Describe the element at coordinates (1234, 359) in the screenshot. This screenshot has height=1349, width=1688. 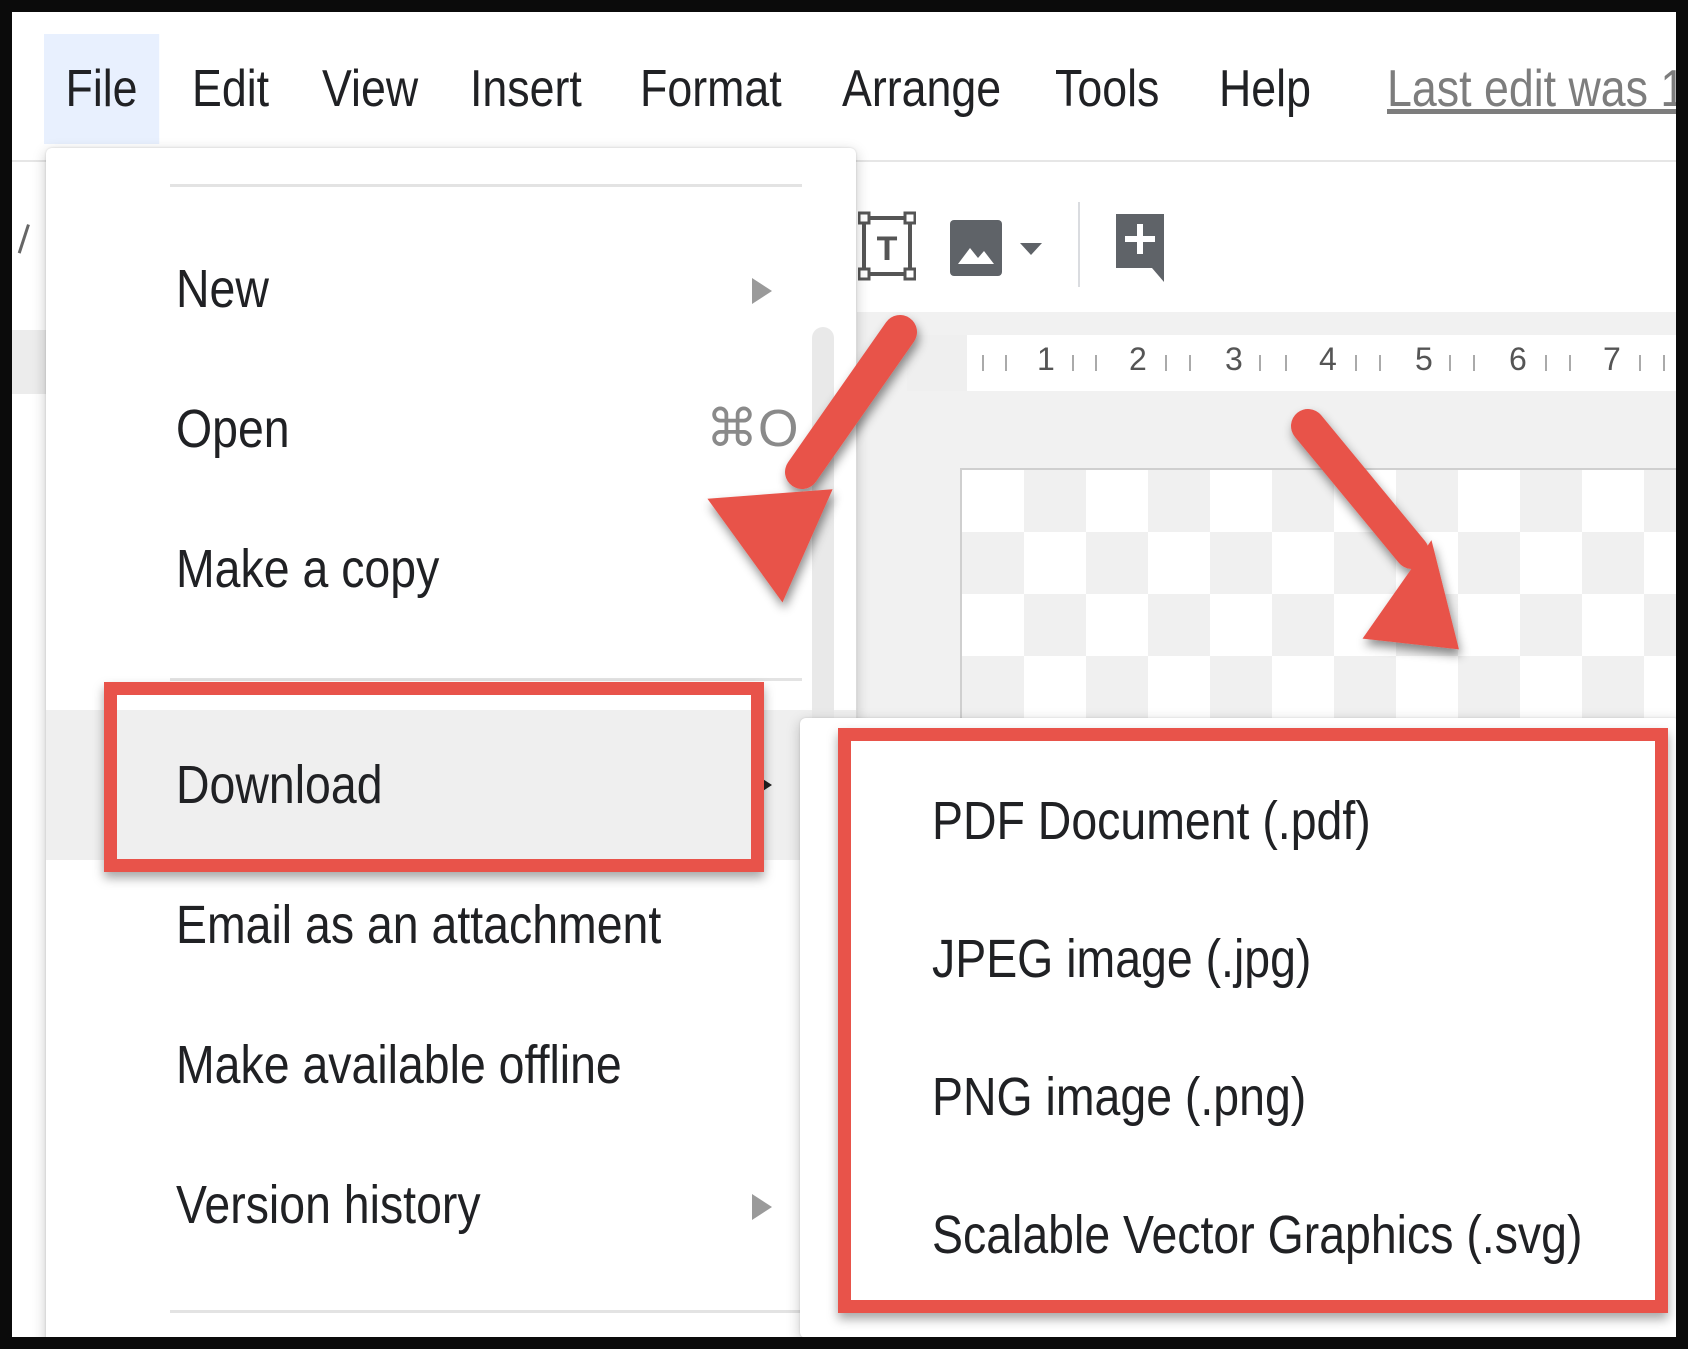
I see `ruler-number: 3` at that location.